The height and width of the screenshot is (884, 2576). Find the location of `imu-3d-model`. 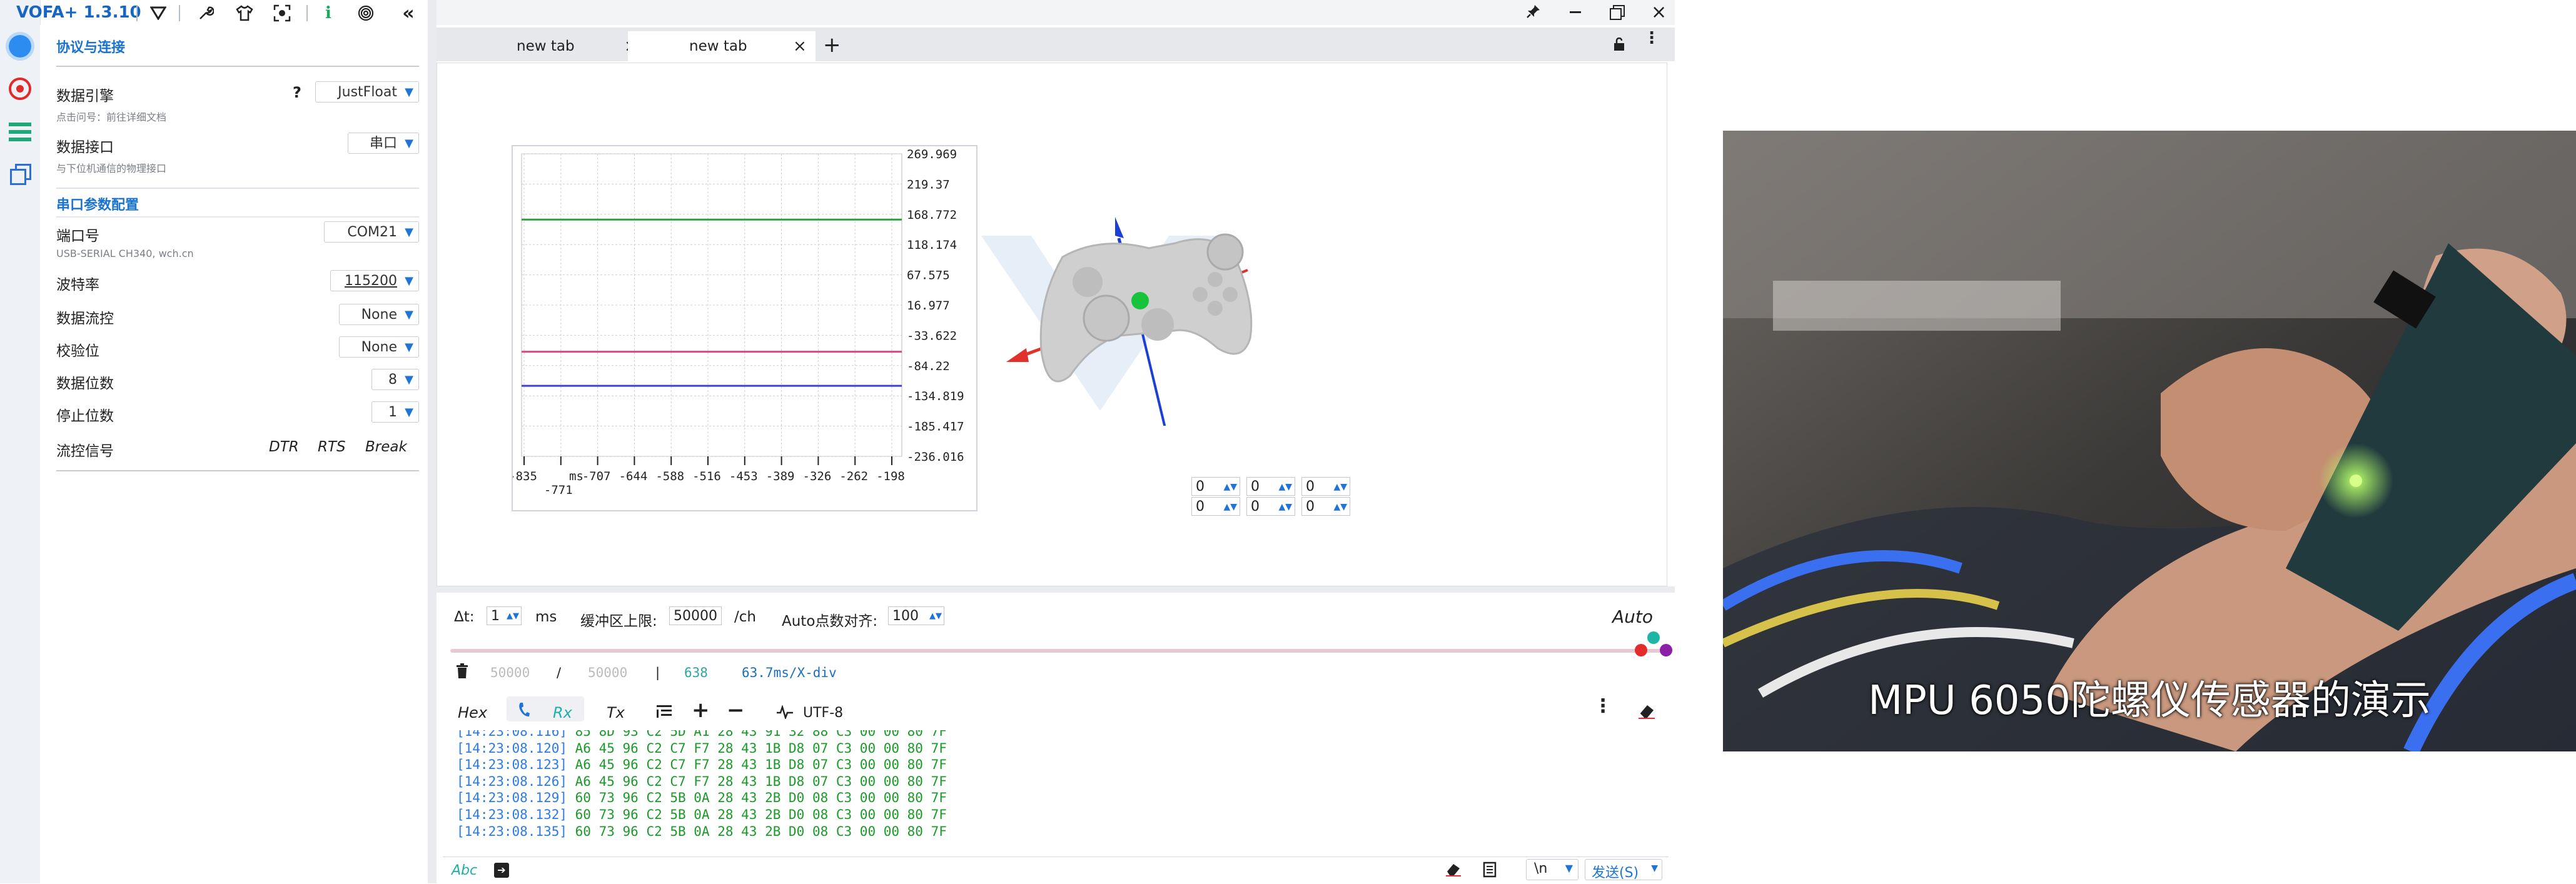

imu-3d-model is located at coordinates (1131, 301).